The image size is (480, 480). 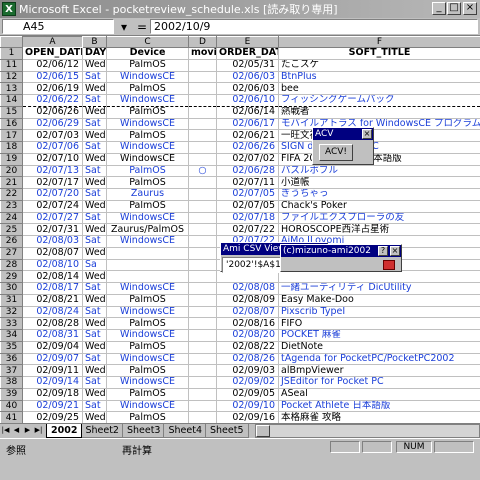 I want to click on cell-soft-title: JSEditor for Pocket PC, so click(x=379, y=382).